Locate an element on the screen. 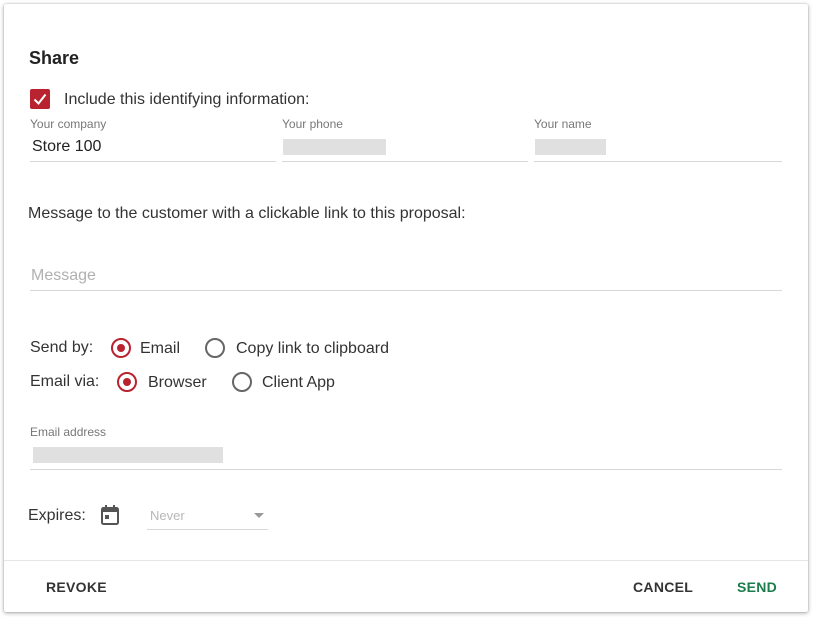  calendar-icon is located at coordinates (110, 515).